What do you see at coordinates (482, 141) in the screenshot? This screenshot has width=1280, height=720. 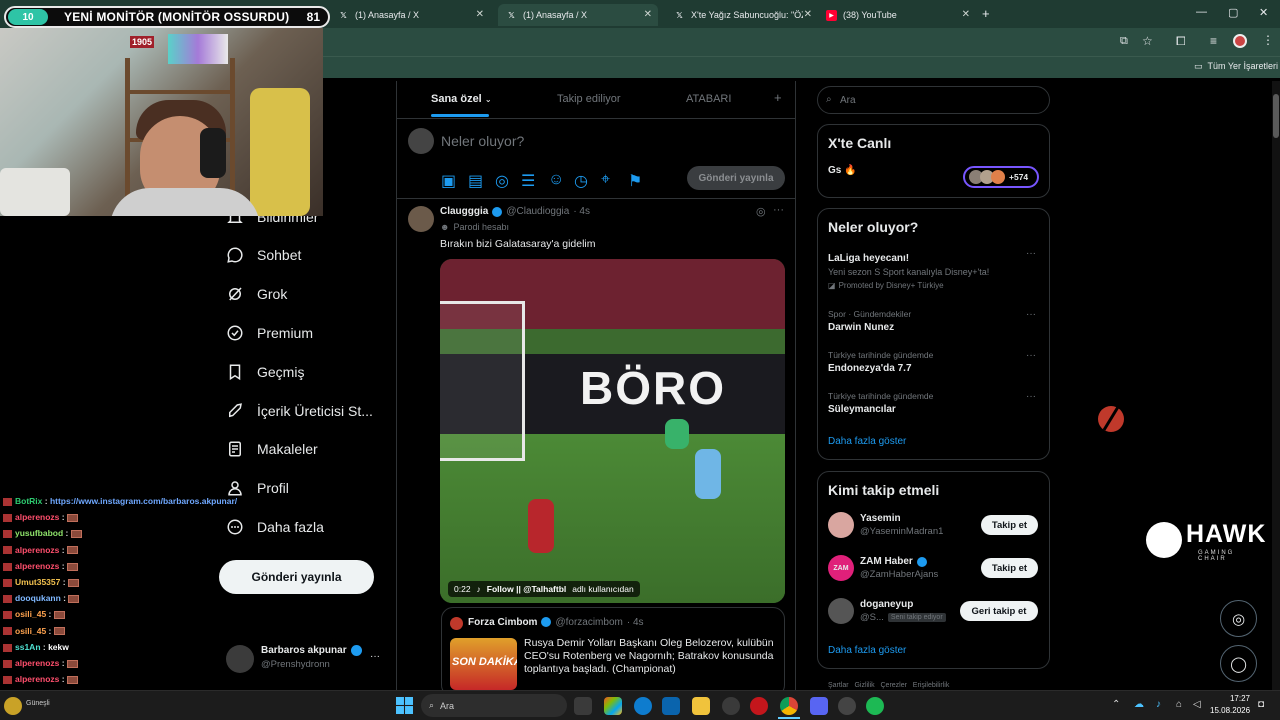 I see `compose-input: Neler oluyor?` at bounding box center [482, 141].